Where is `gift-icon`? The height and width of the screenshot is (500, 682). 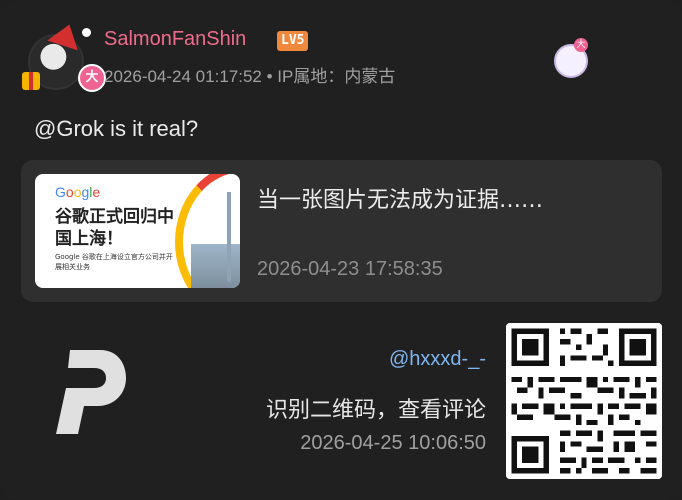 gift-icon is located at coordinates (31, 81).